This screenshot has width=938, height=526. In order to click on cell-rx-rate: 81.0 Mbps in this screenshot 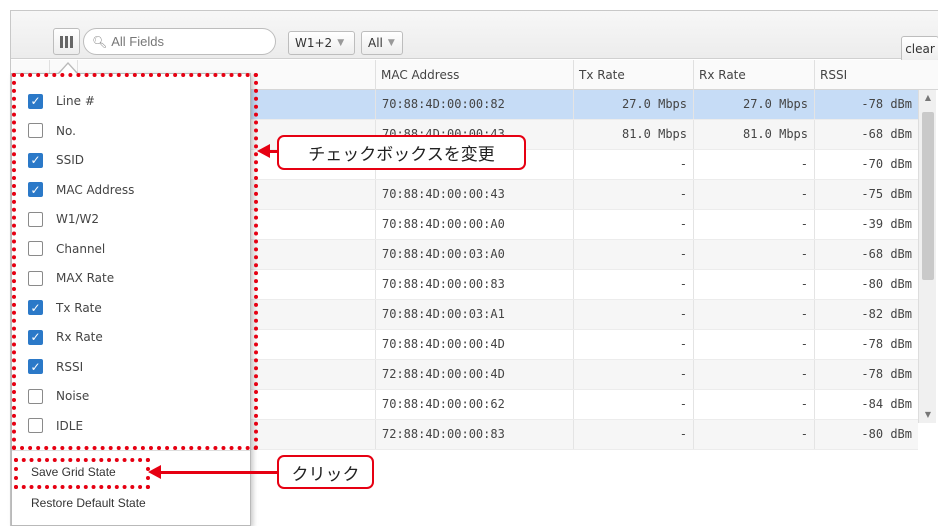, I will do `click(753, 134)`.